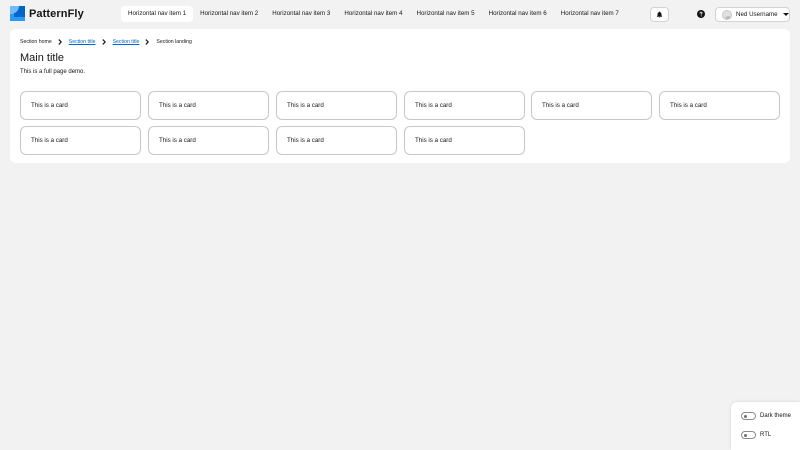 The height and width of the screenshot is (450, 800). Describe the element at coordinates (766, 435) in the screenshot. I see `rtl-label: RTL` at that location.